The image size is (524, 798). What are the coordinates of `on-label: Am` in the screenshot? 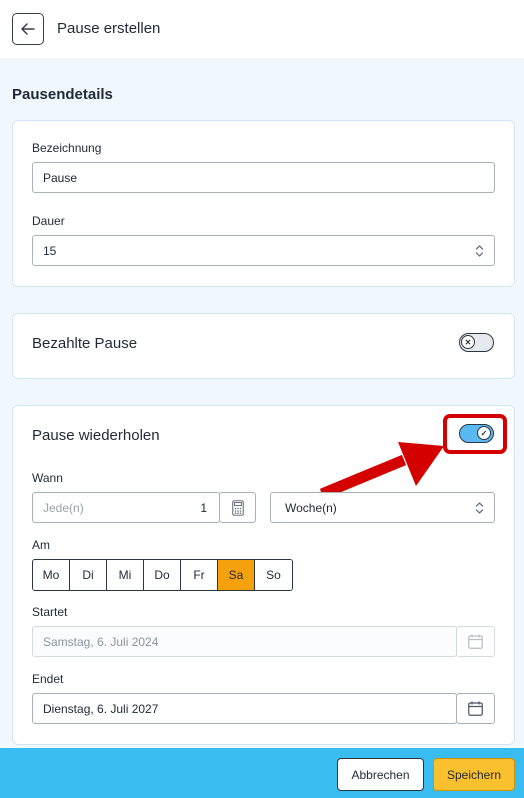 It's located at (41, 545).